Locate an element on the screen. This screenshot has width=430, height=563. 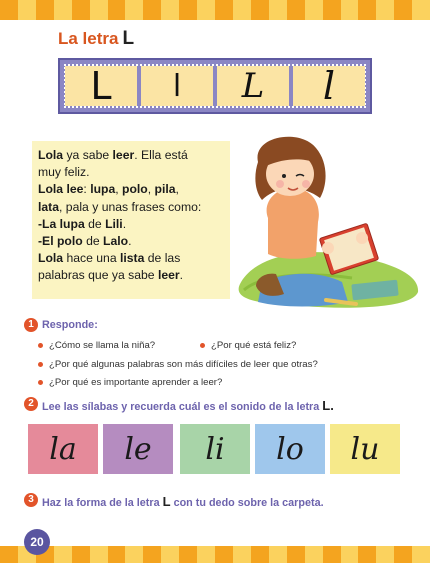
syllable-card-la: la is located at coordinates (63, 449).